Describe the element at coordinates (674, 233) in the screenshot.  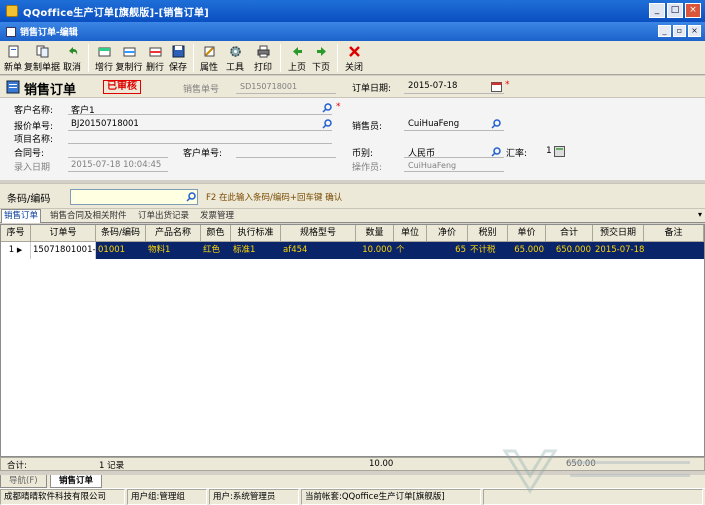
I see `col-header: 备注` at that location.